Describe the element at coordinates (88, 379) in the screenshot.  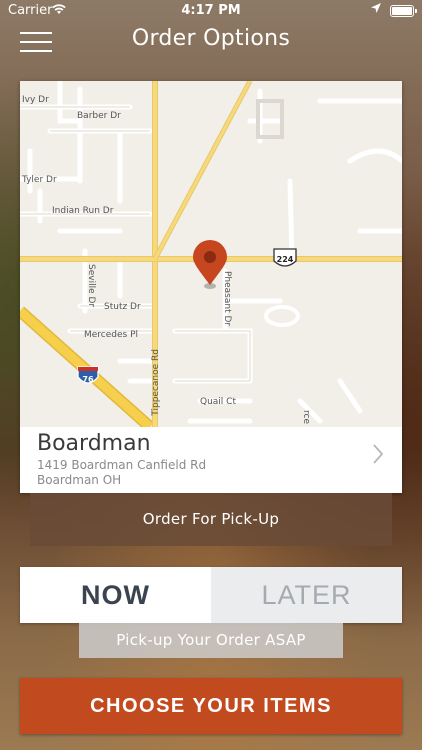
I see `interstate-76-label: 76` at that location.